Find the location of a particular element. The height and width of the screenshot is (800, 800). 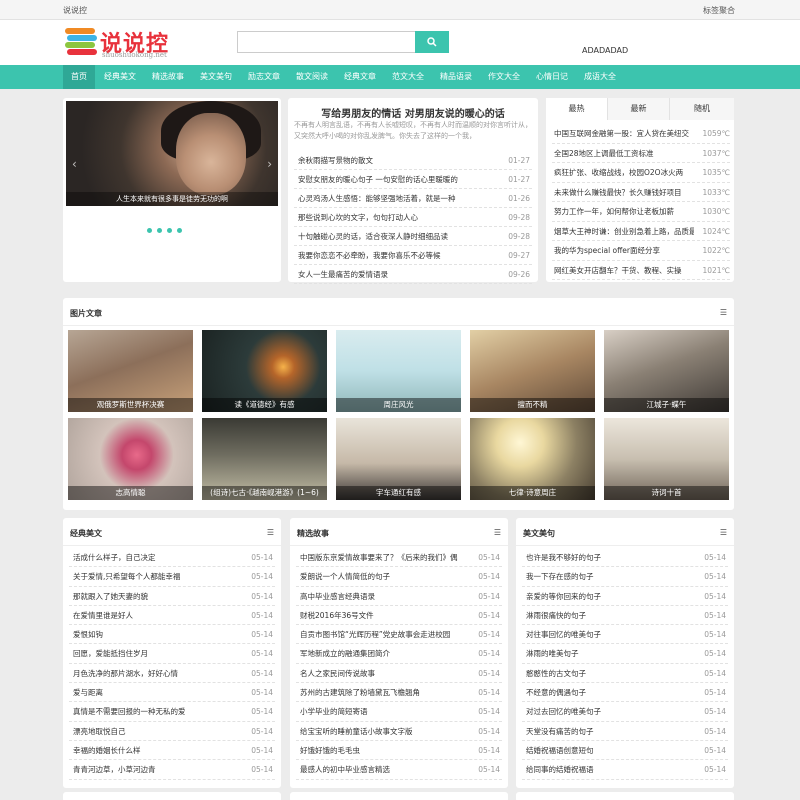

list-item: 小学毕业的简短寄语 05-14 is located at coordinates (399, 712).